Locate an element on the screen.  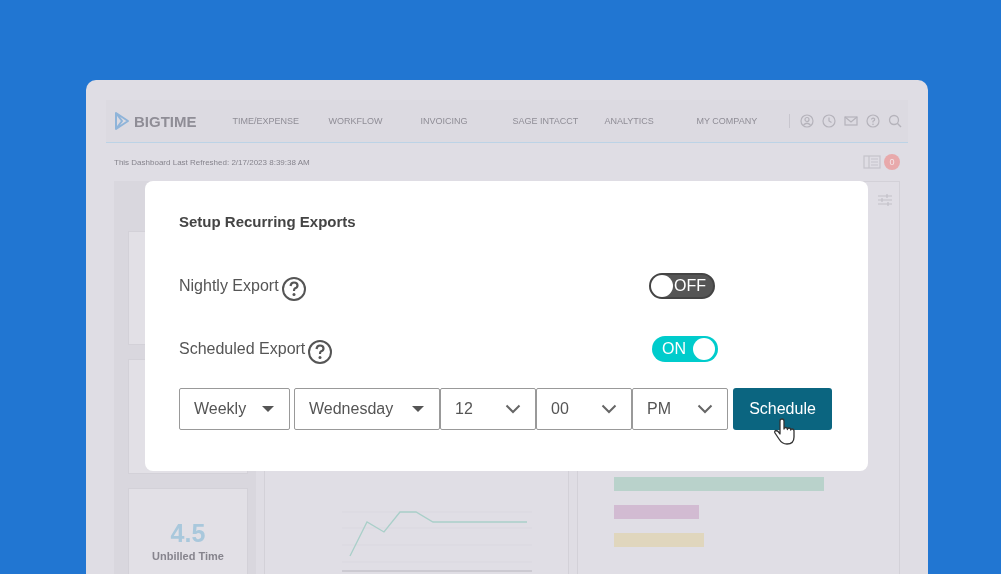
nav-link: INVOICING is located at coordinates (466, 121).